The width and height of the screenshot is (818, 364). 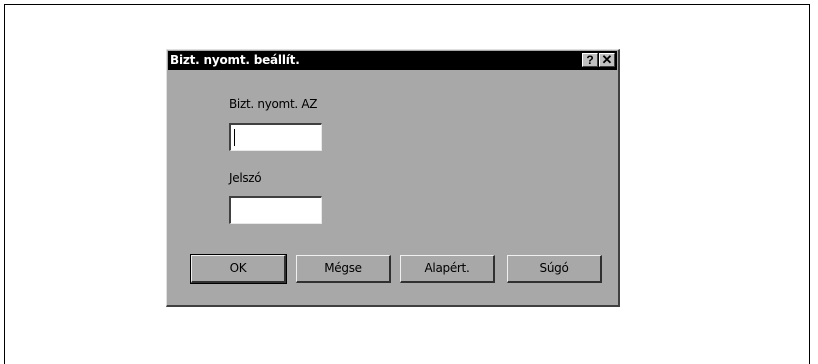 What do you see at coordinates (235, 60) in the screenshot?
I see `dialog-title: Bizt. nyomt. beállít.` at bounding box center [235, 60].